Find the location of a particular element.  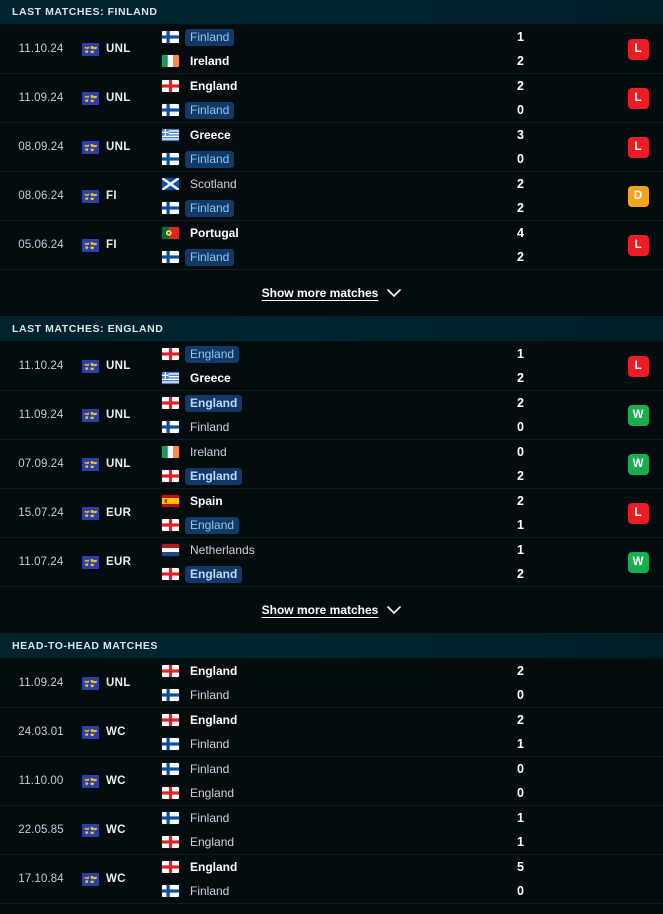

result-cell: W is located at coordinates (638, 464).